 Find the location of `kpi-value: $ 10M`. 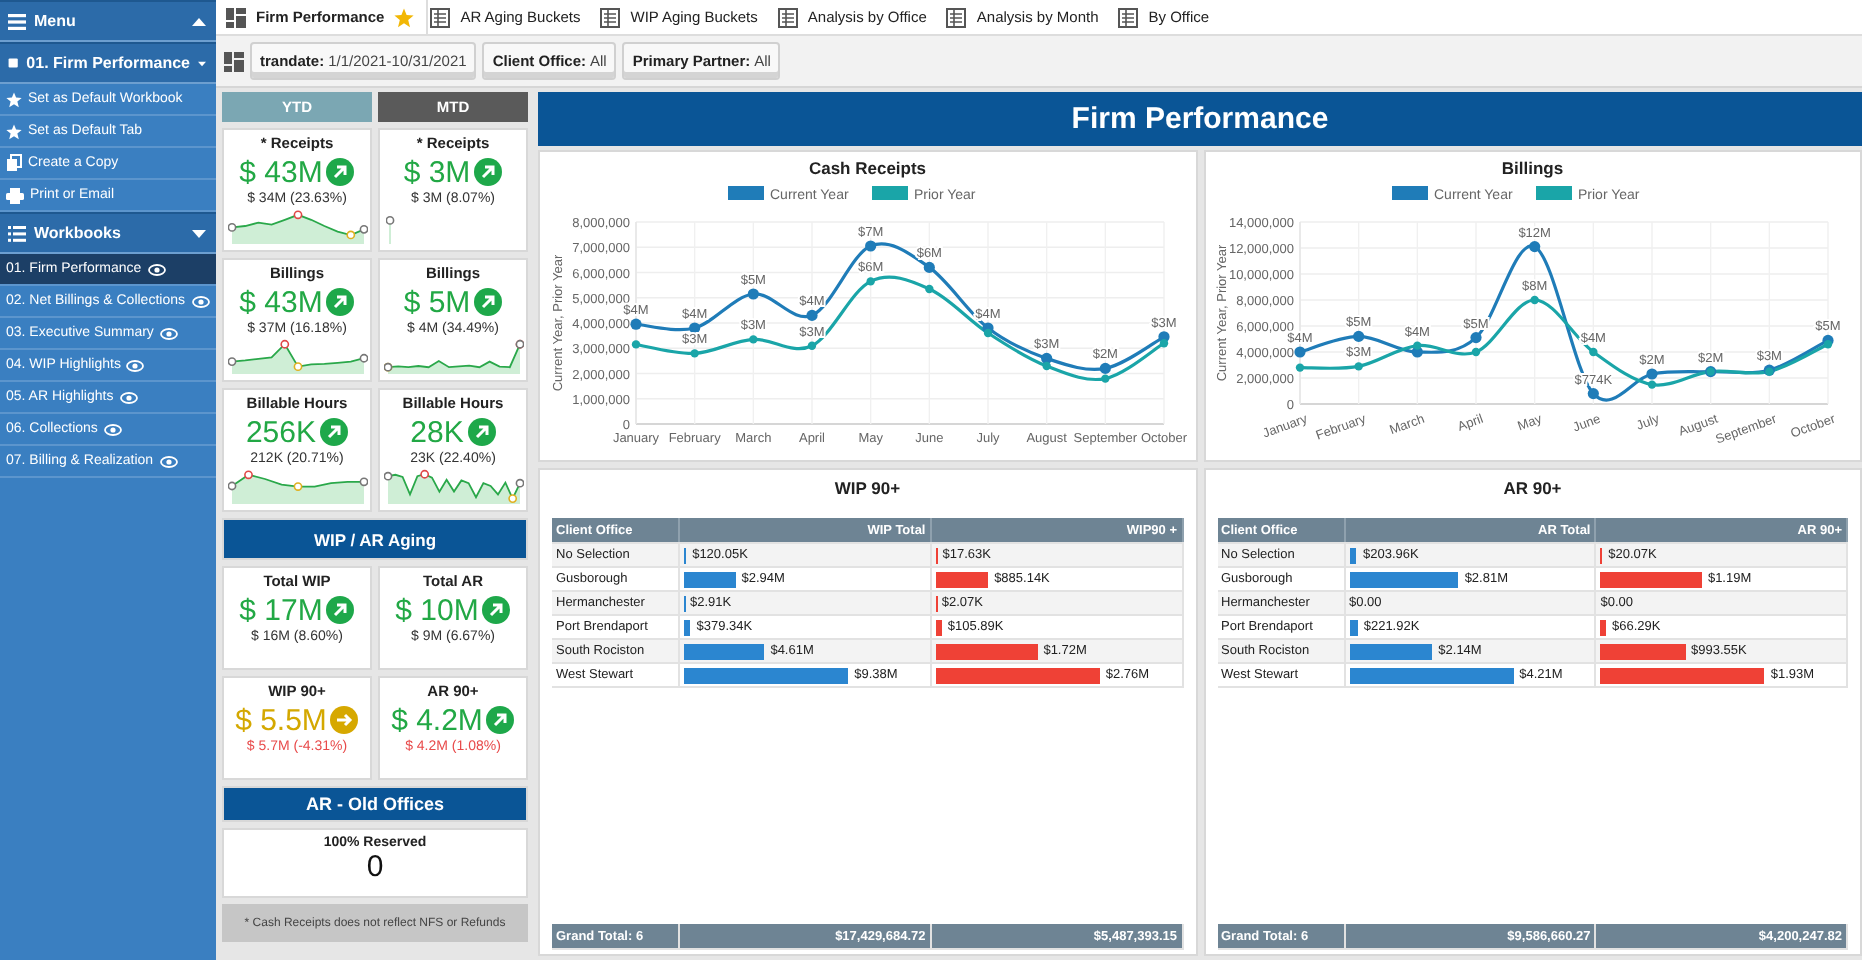

kpi-value: $ 10M is located at coordinates (437, 610).